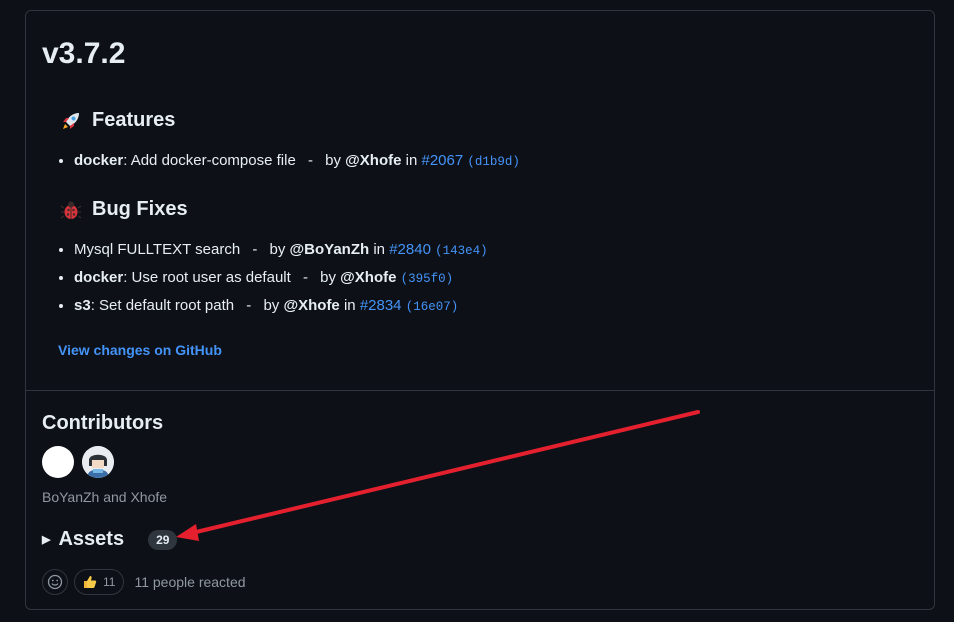  What do you see at coordinates (46, 540) in the screenshot?
I see `triangle-right-icon: ▶` at bounding box center [46, 540].